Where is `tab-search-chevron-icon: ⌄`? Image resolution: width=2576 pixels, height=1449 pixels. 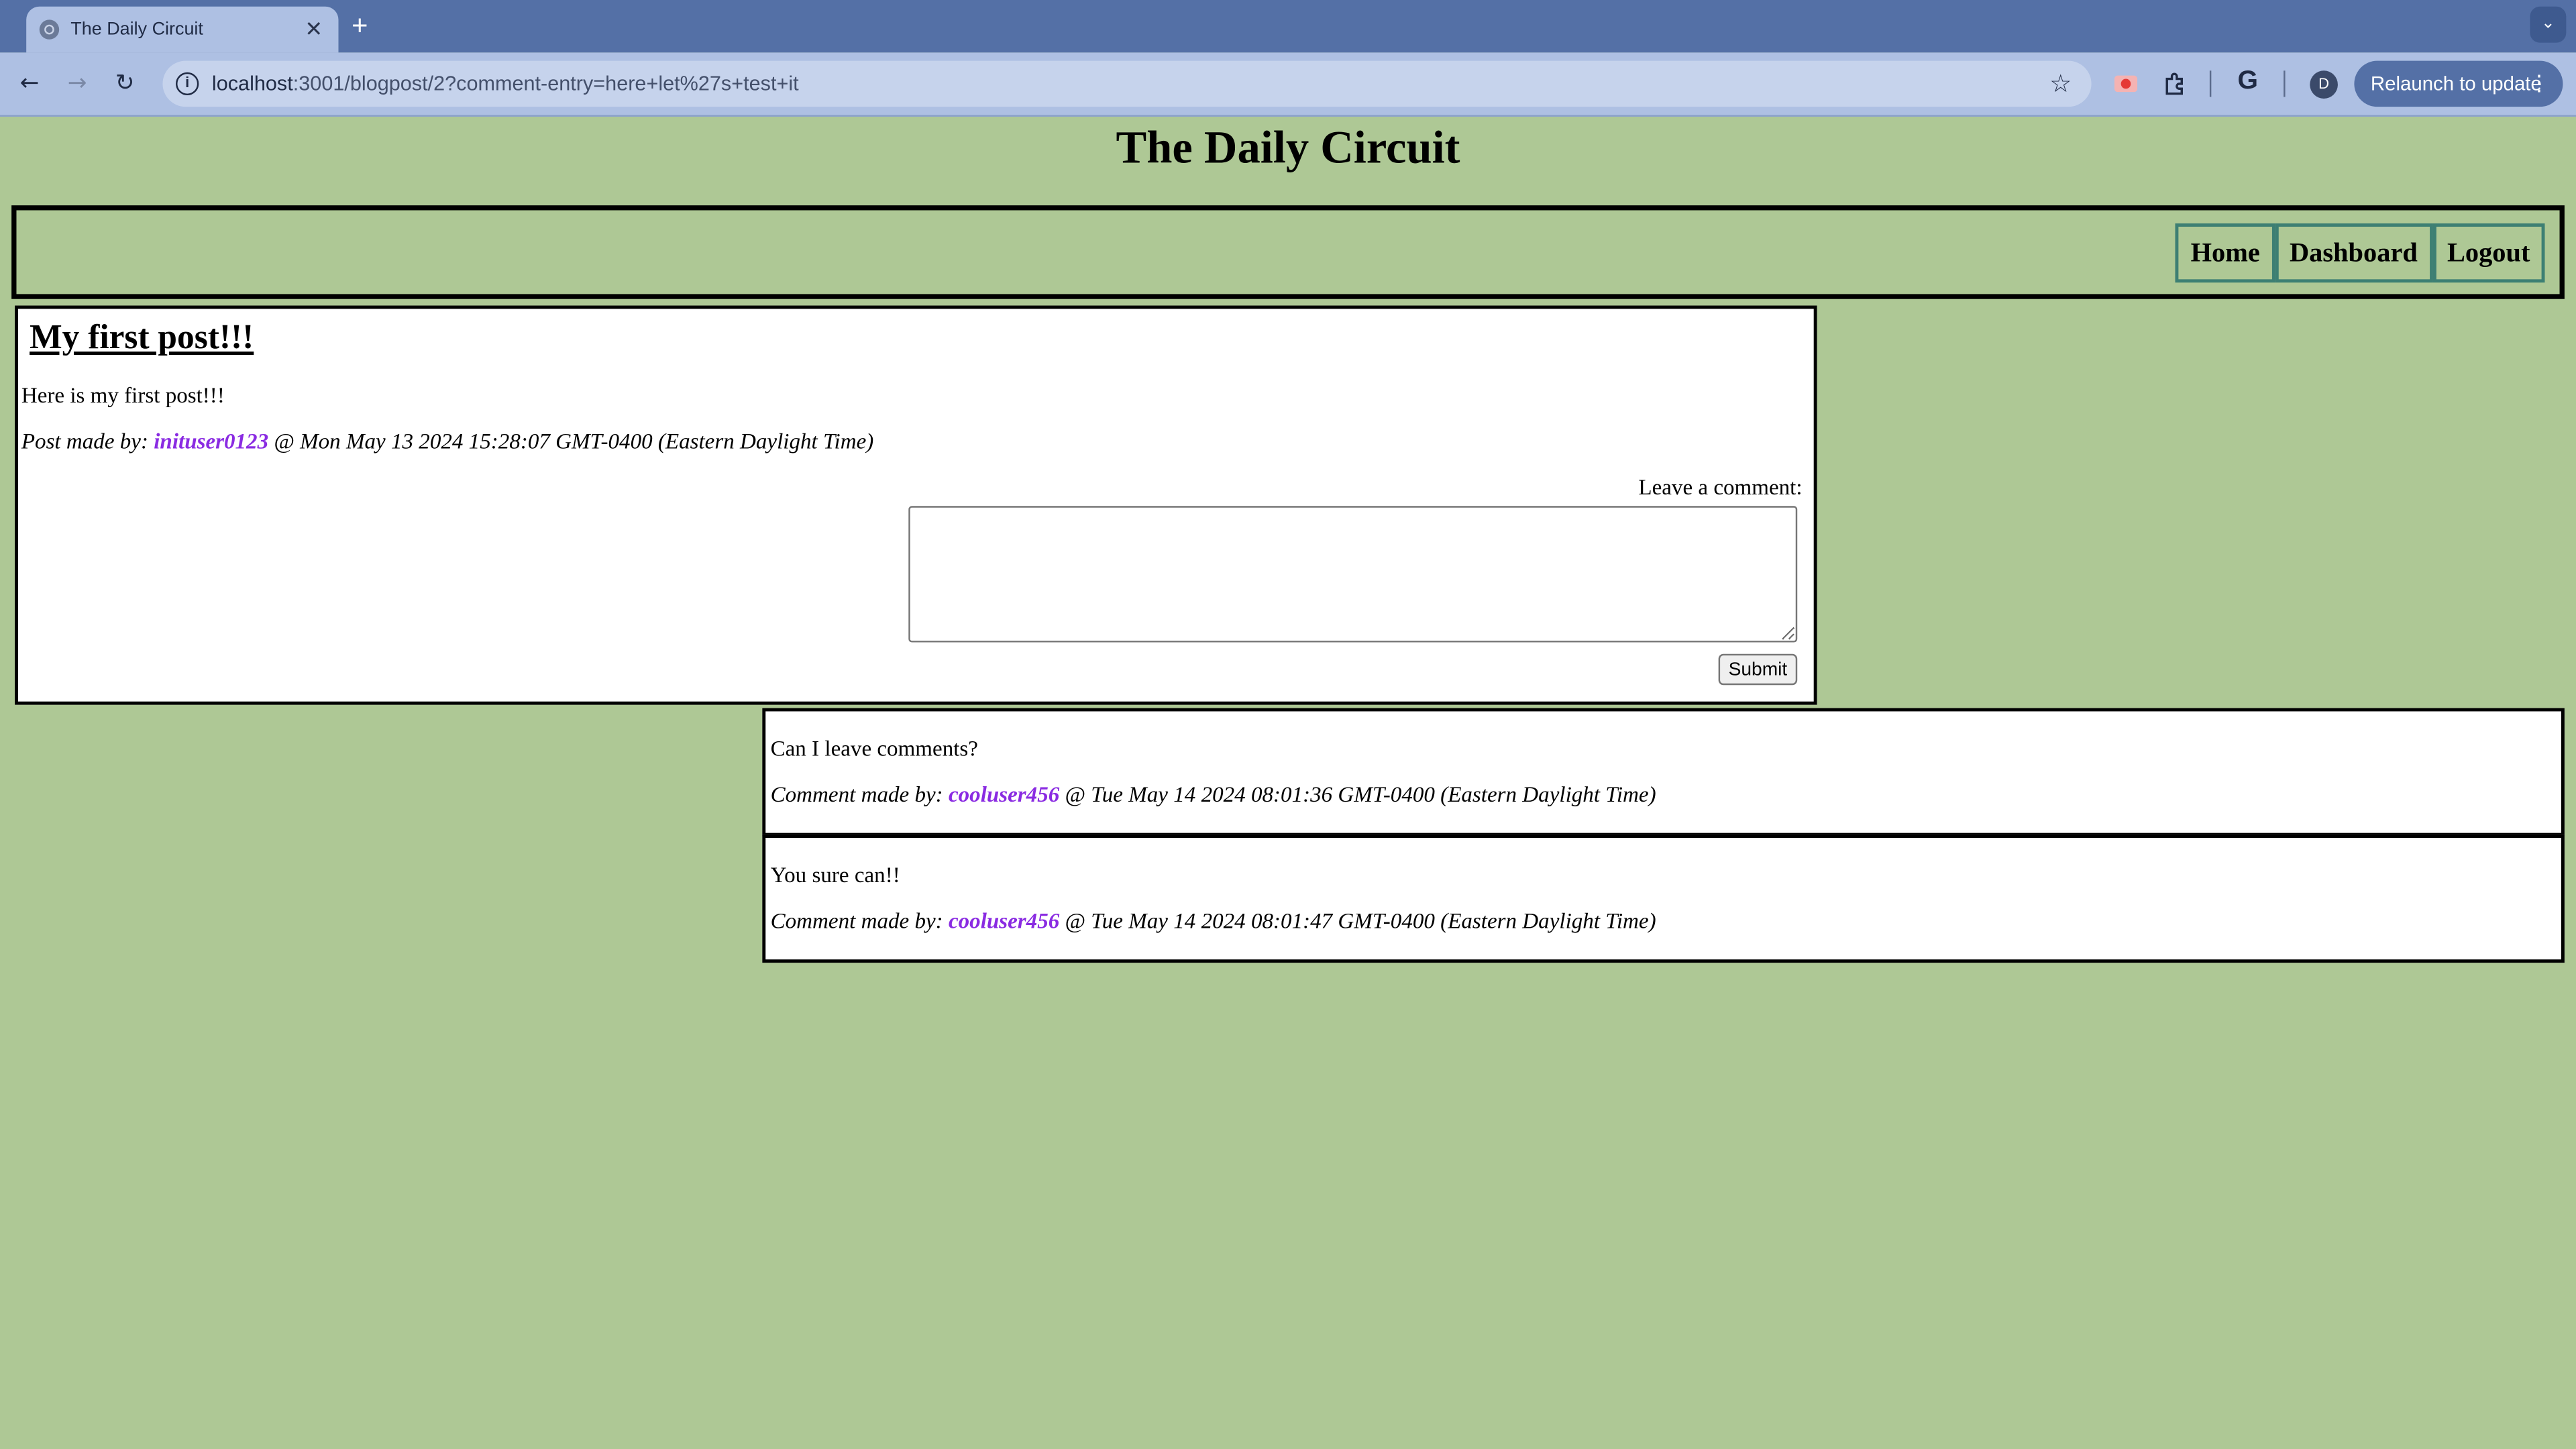 tab-search-chevron-icon: ⌄ is located at coordinates (2548, 24).